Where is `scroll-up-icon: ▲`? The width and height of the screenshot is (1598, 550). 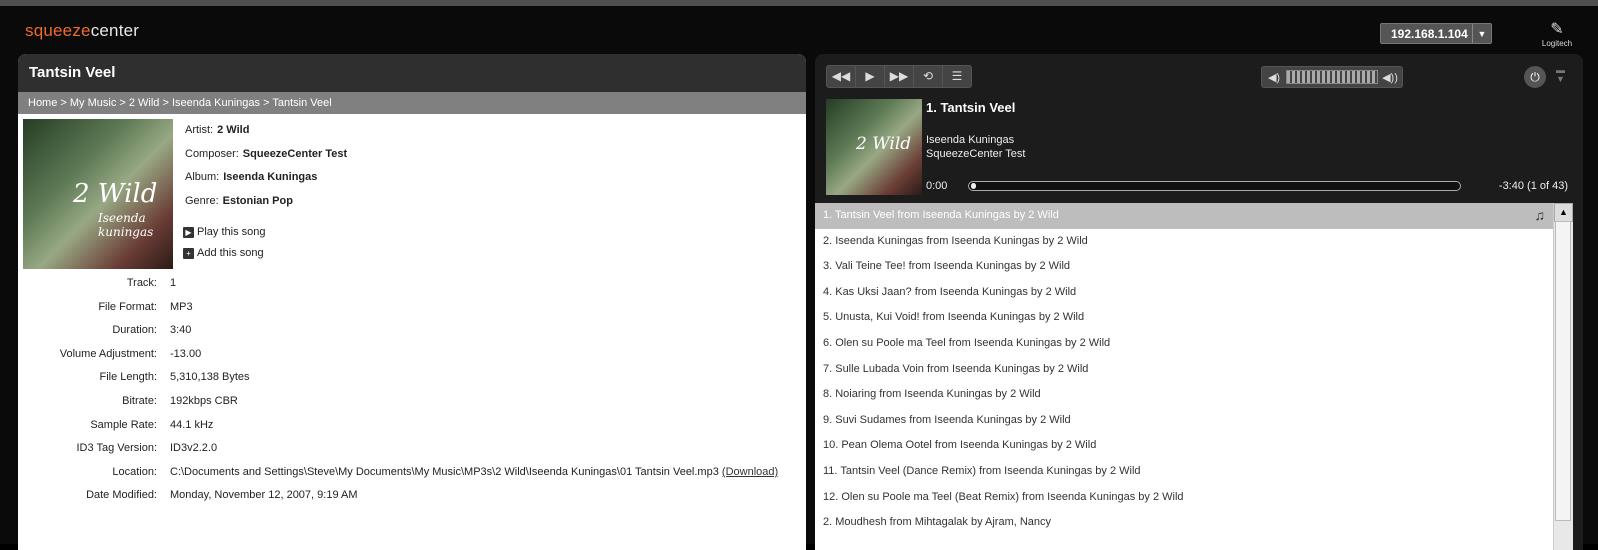 scroll-up-icon: ▲ is located at coordinates (1563, 212).